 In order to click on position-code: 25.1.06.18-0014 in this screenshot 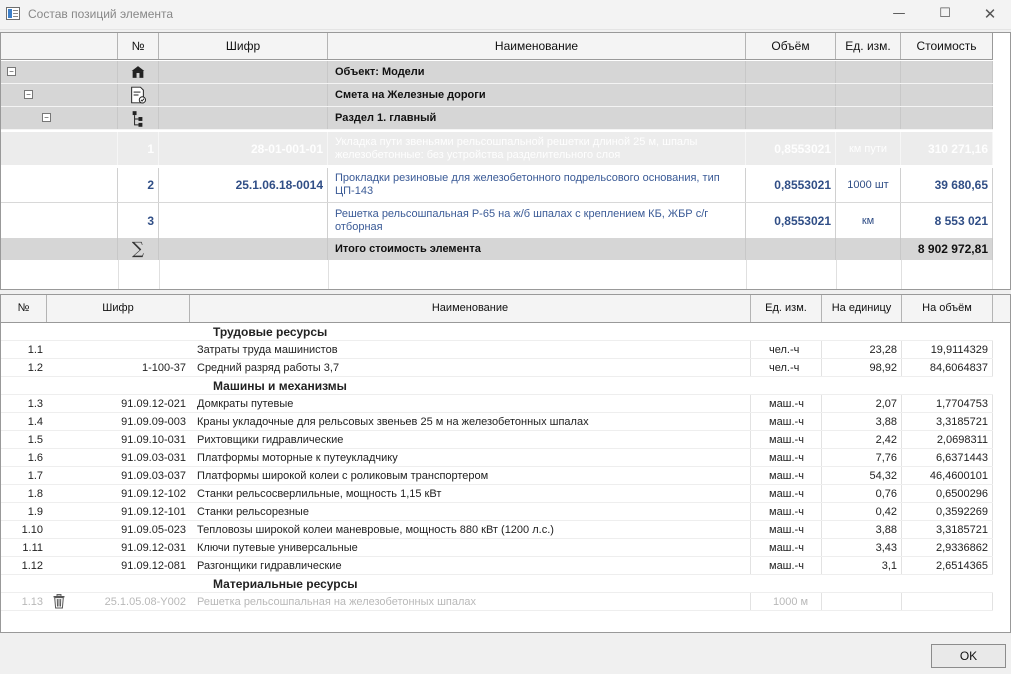, I will do `click(243, 185)`.